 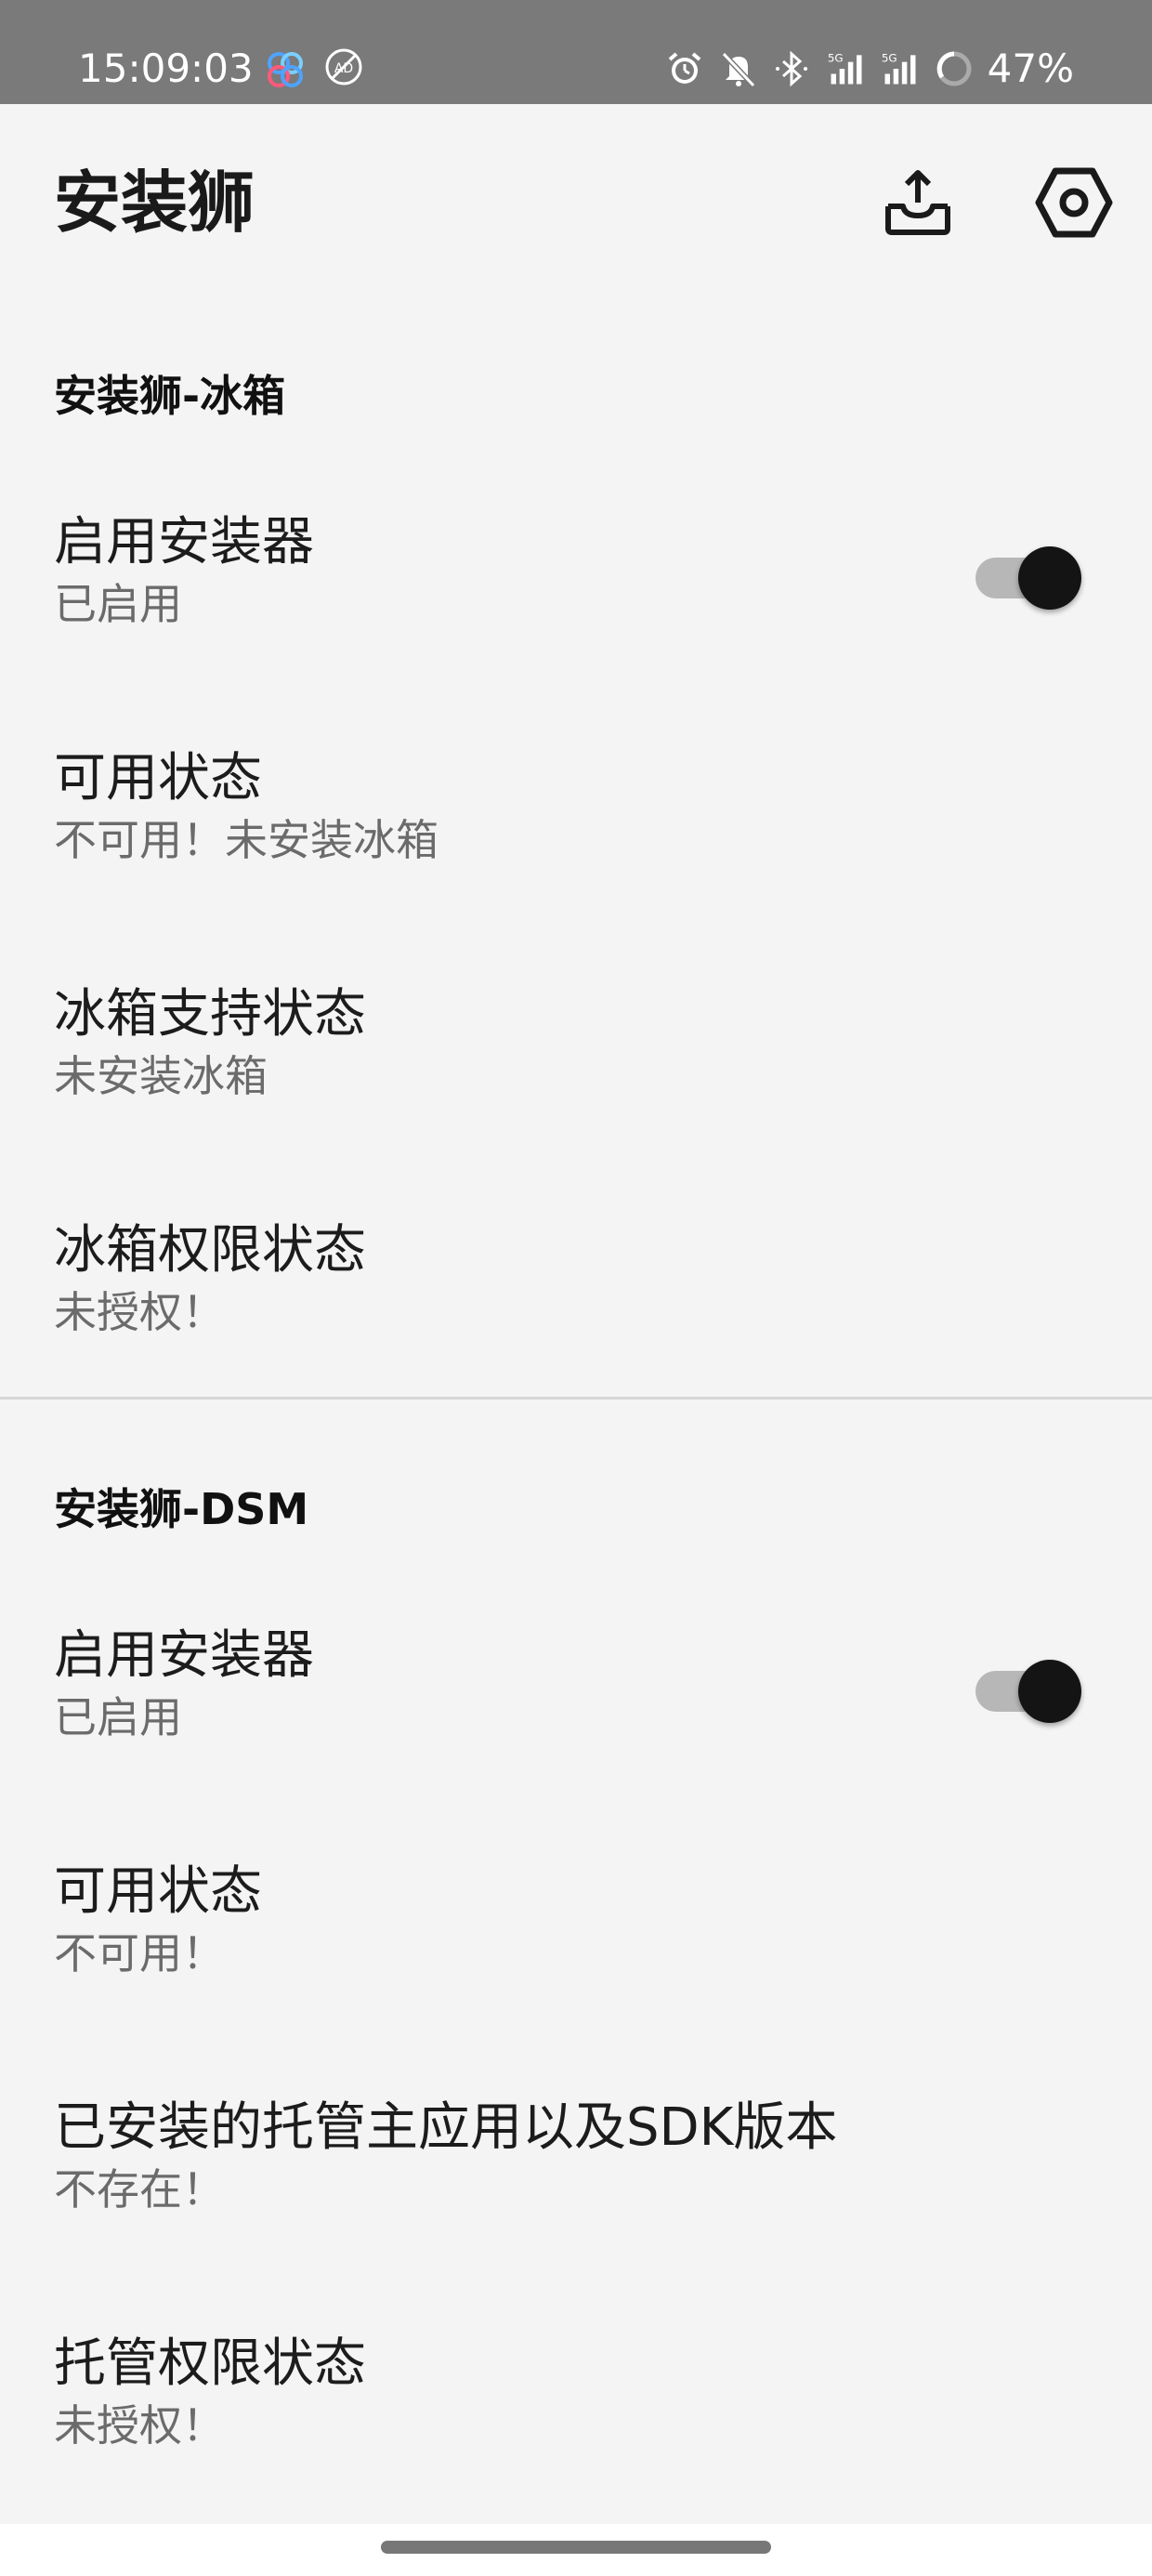 I want to click on no-ads-icon: AD, so click(x=343, y=66).